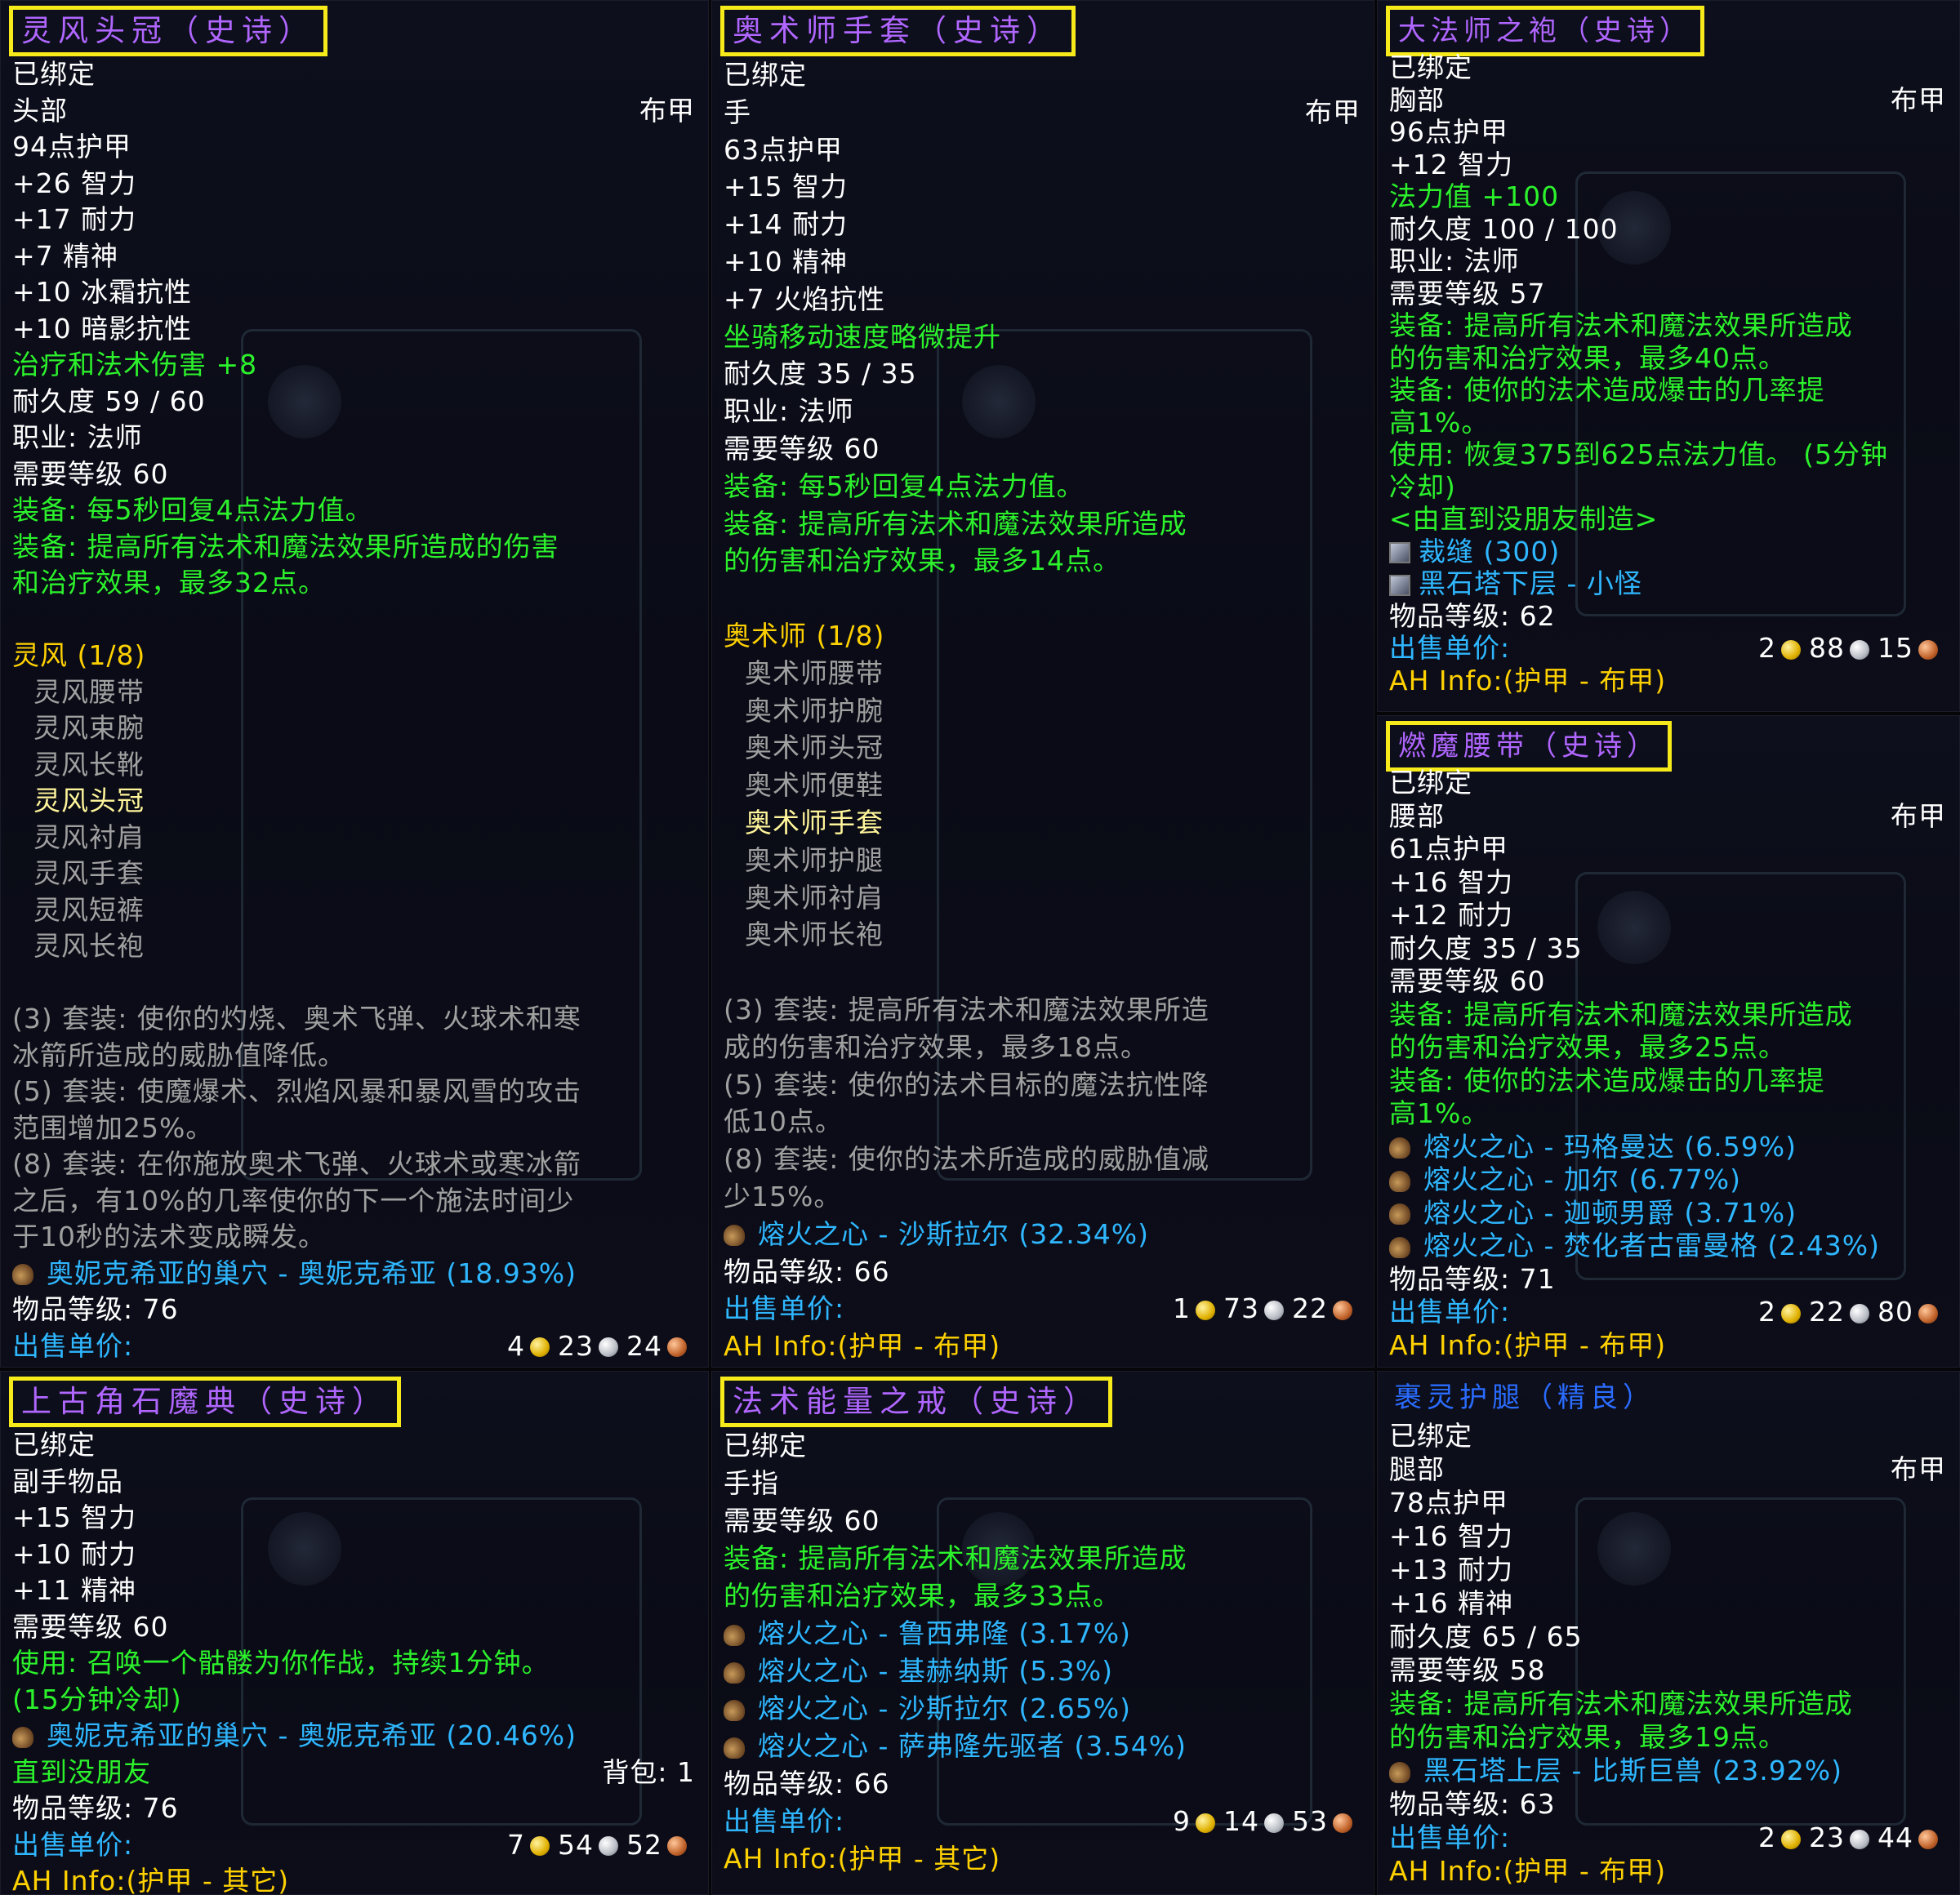 The width and height of the screenshot is (1960, 1895). I want to click on line-text: 奥术师长袍, so click(814, 935).